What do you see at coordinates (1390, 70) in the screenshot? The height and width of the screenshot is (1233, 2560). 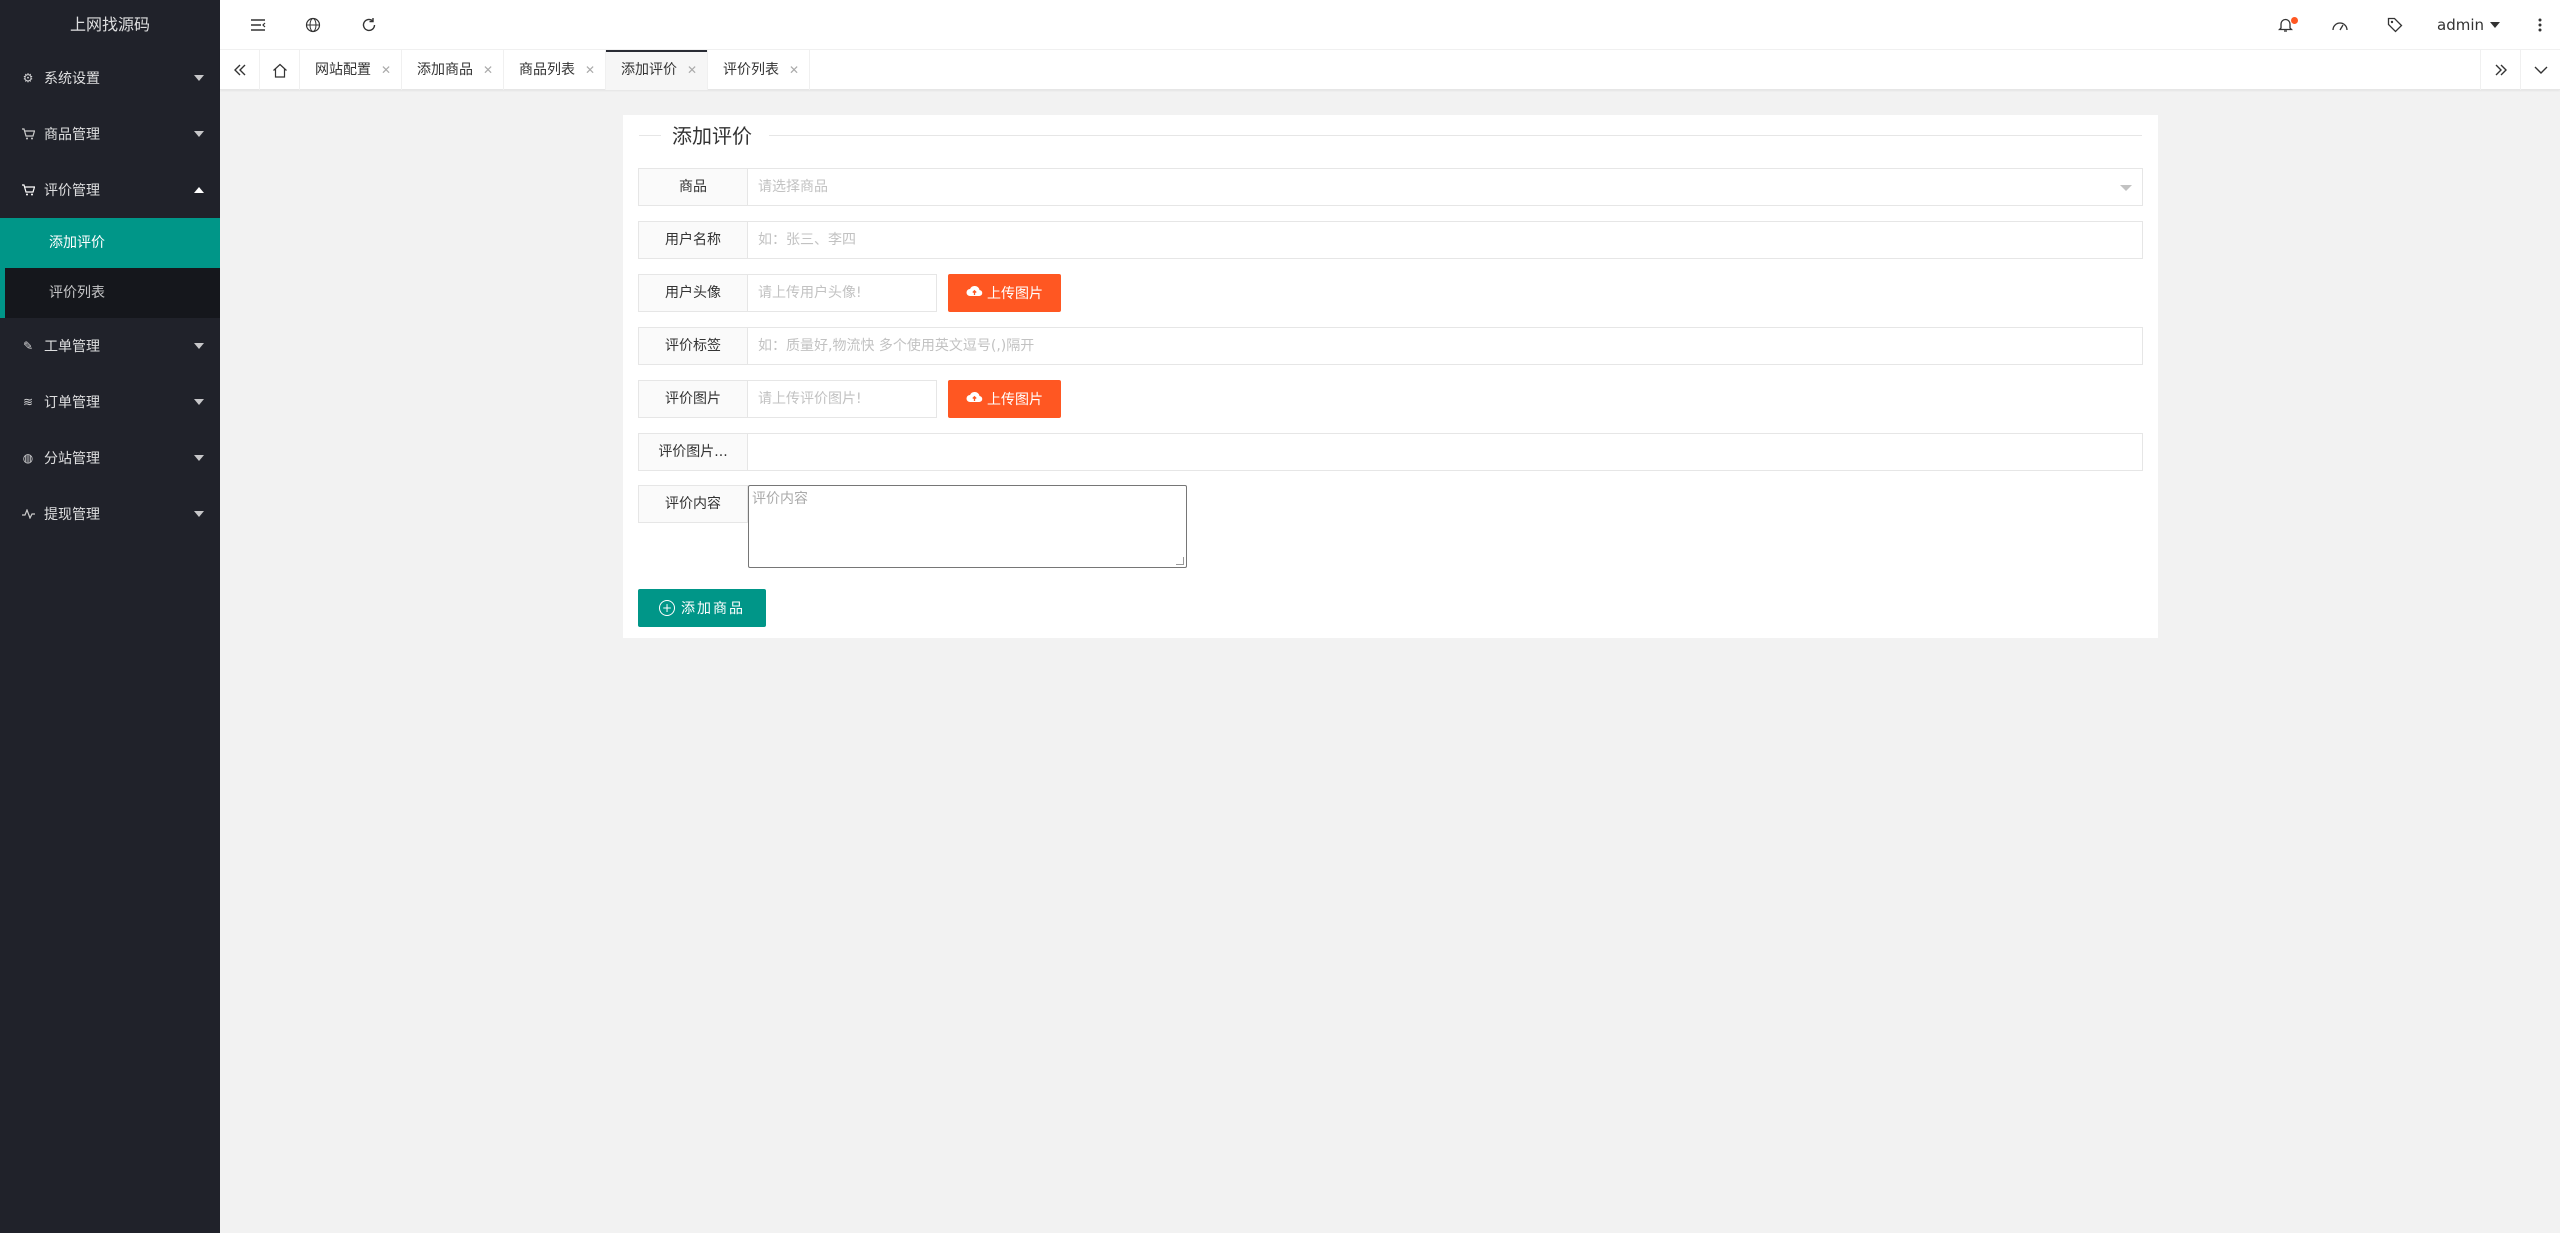 I see `page-tabs: 网站配置 ✕ 添加商品 ✕ 商品列表 ✕ 添加评价 ✕ 评价列表 ✕` at bounding box center [1390, 70].